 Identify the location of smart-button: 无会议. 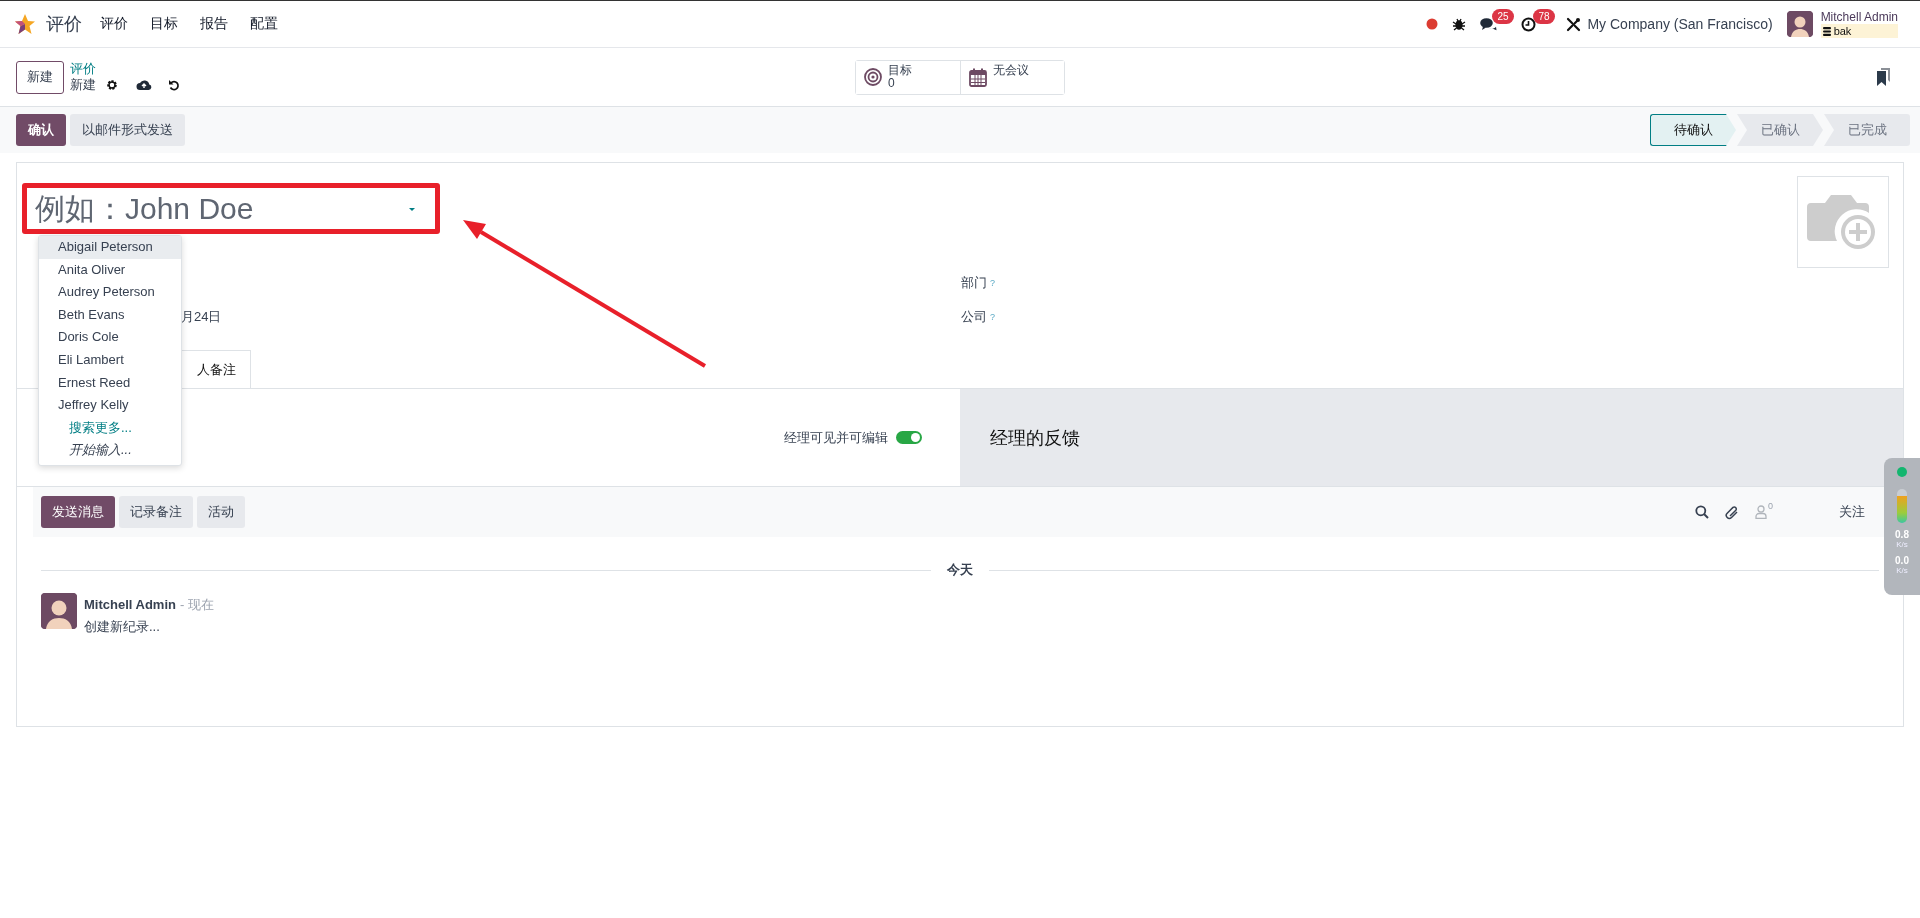
(1012, 77).